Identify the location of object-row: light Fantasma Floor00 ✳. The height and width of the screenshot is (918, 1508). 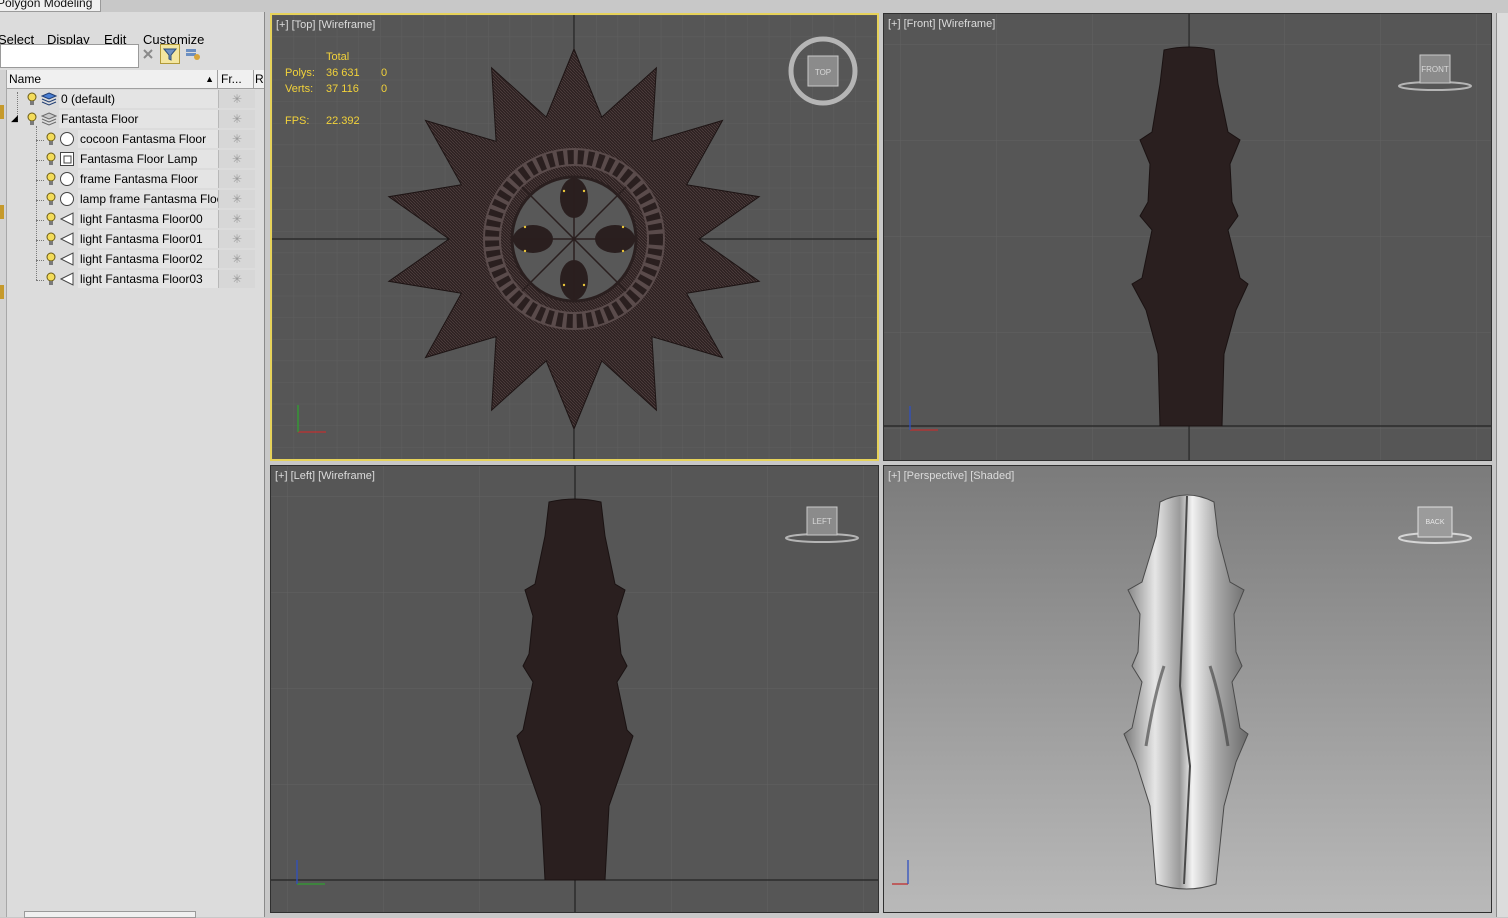
(130, 219).